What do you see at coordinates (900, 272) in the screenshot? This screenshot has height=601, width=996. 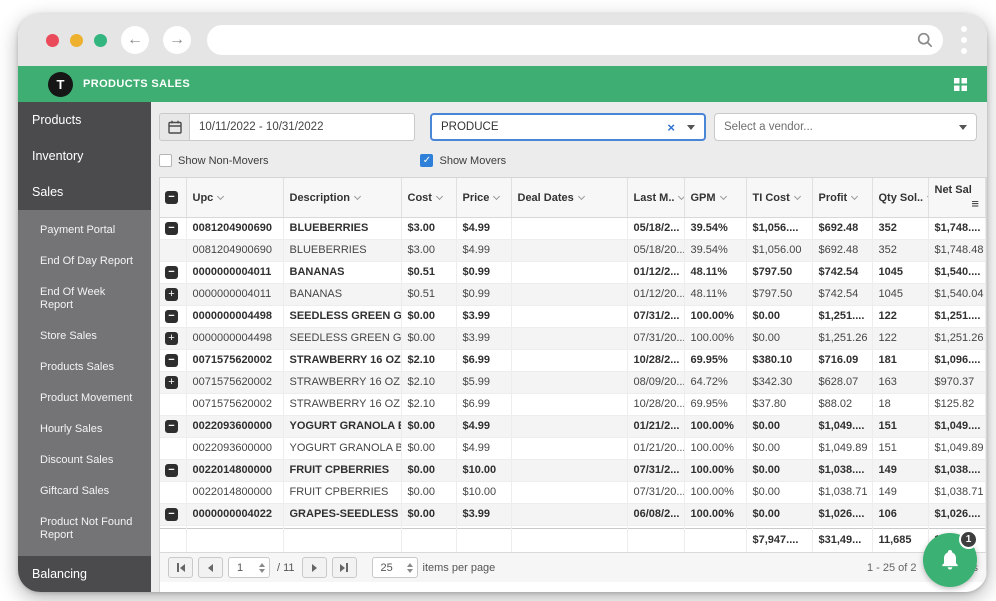 I see `cell-qty: 1045` at bounding box center [900, 272].